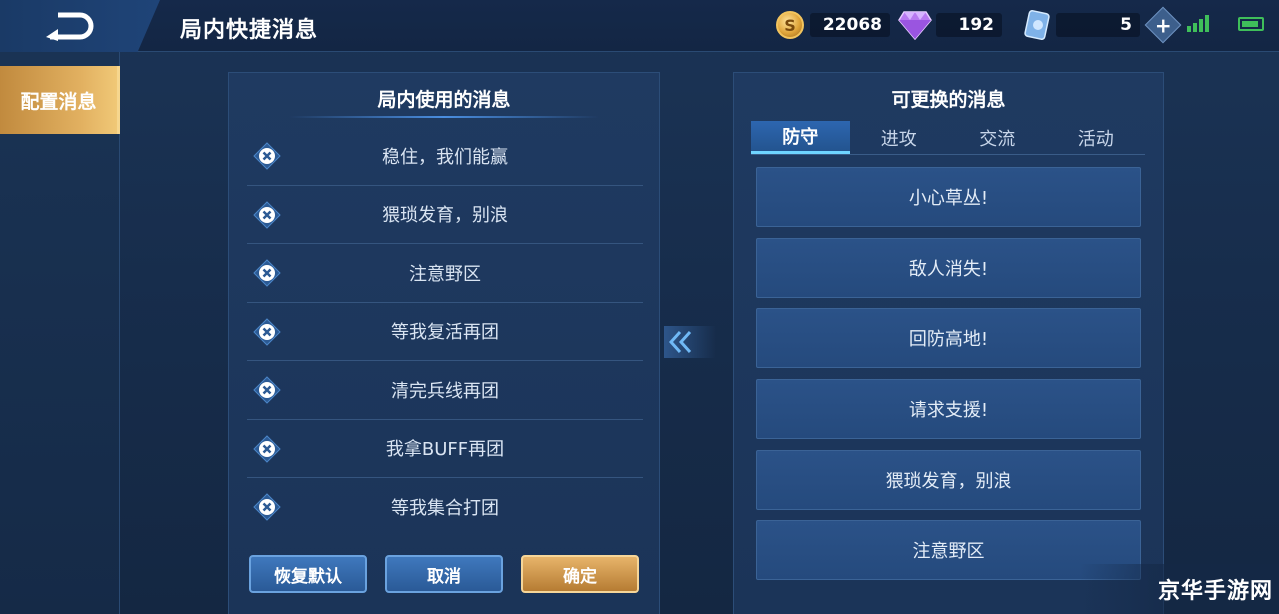 This screenshot has width=1279, height=614. I want to click on ticket-amount: 5, so click(1098, 25).